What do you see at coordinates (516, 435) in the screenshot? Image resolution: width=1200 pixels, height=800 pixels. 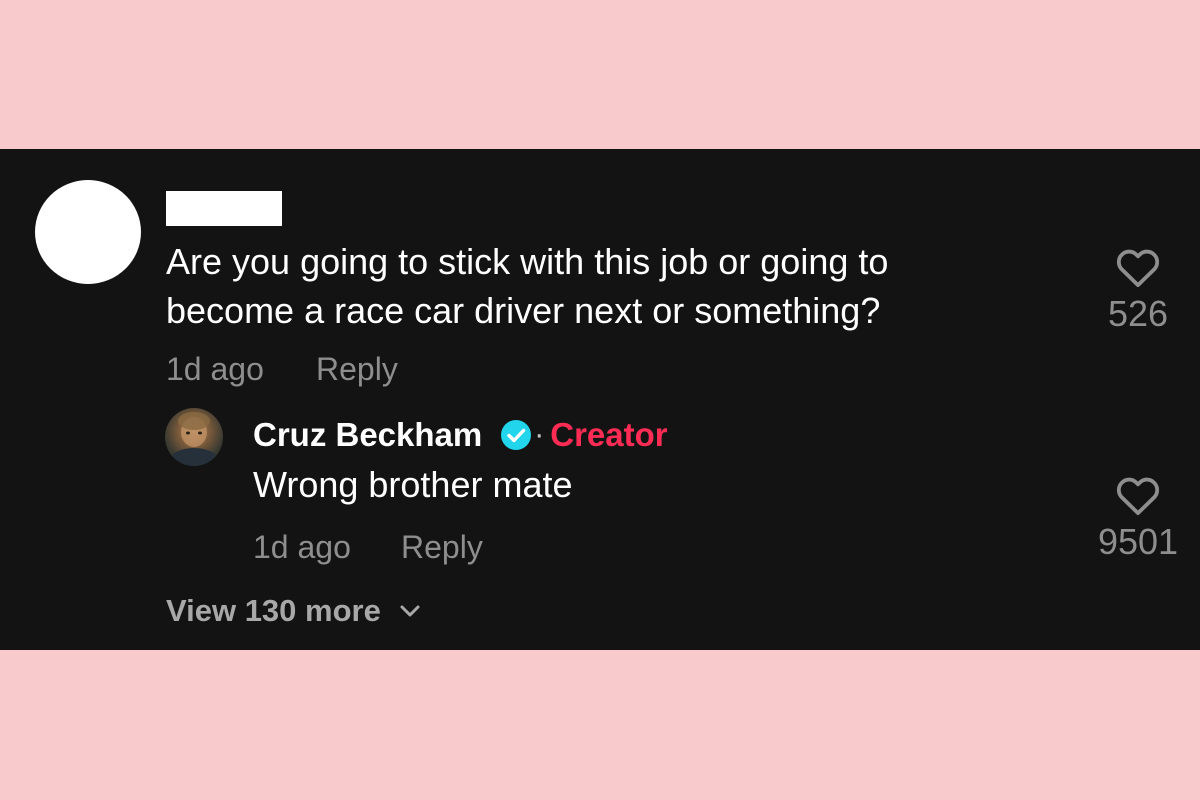 I see `verified-check-icon` at bounding box center [516, 435].